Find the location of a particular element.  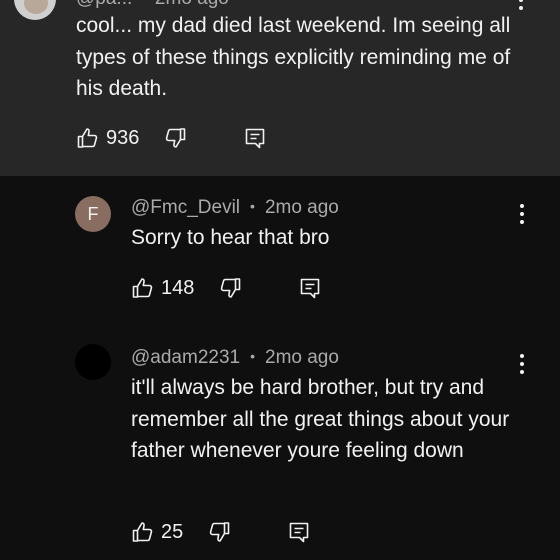

avatar: F is located at coordinates (93, 214).